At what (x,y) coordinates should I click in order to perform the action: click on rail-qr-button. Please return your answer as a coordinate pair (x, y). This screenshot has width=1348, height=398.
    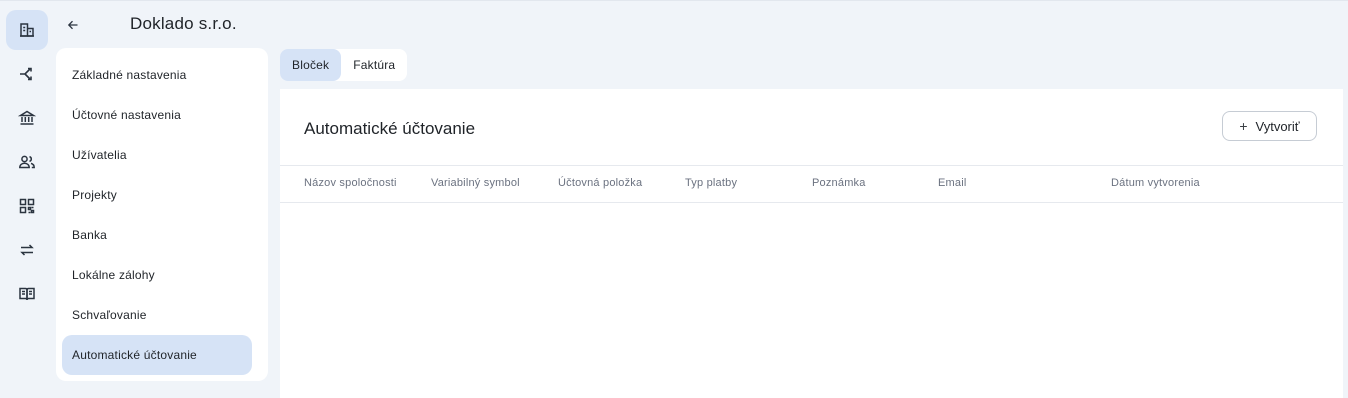
    Looking at the image, I should click on (27, 206).